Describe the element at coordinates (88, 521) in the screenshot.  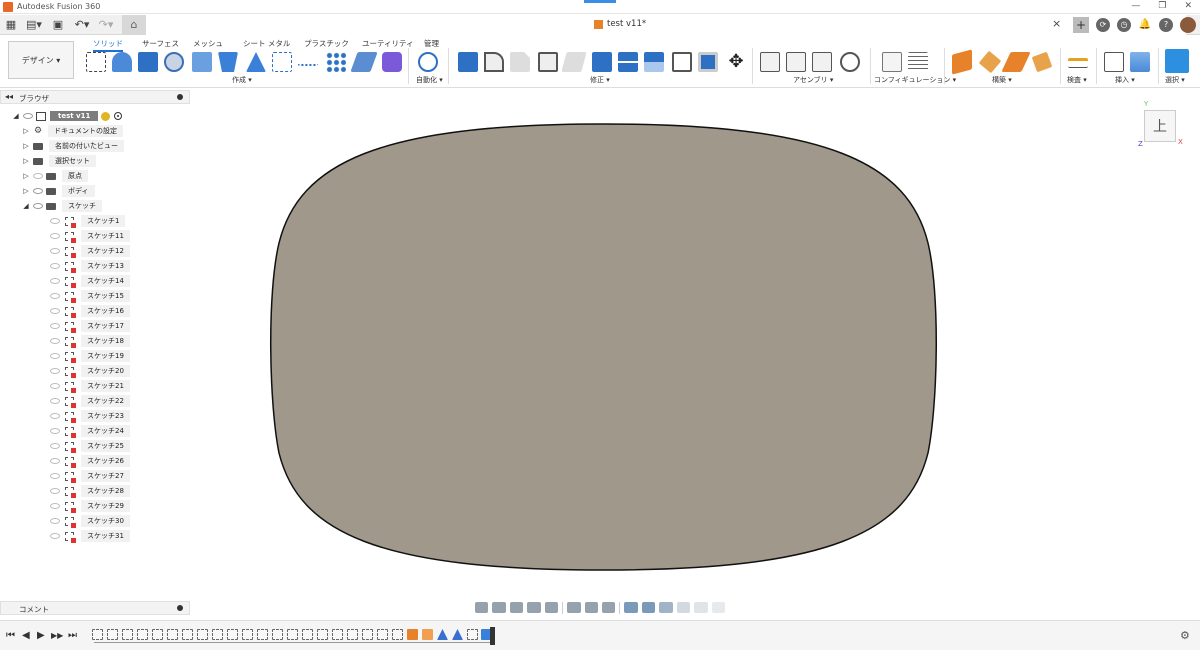
I see `list-item: スケッチ30` at that location.